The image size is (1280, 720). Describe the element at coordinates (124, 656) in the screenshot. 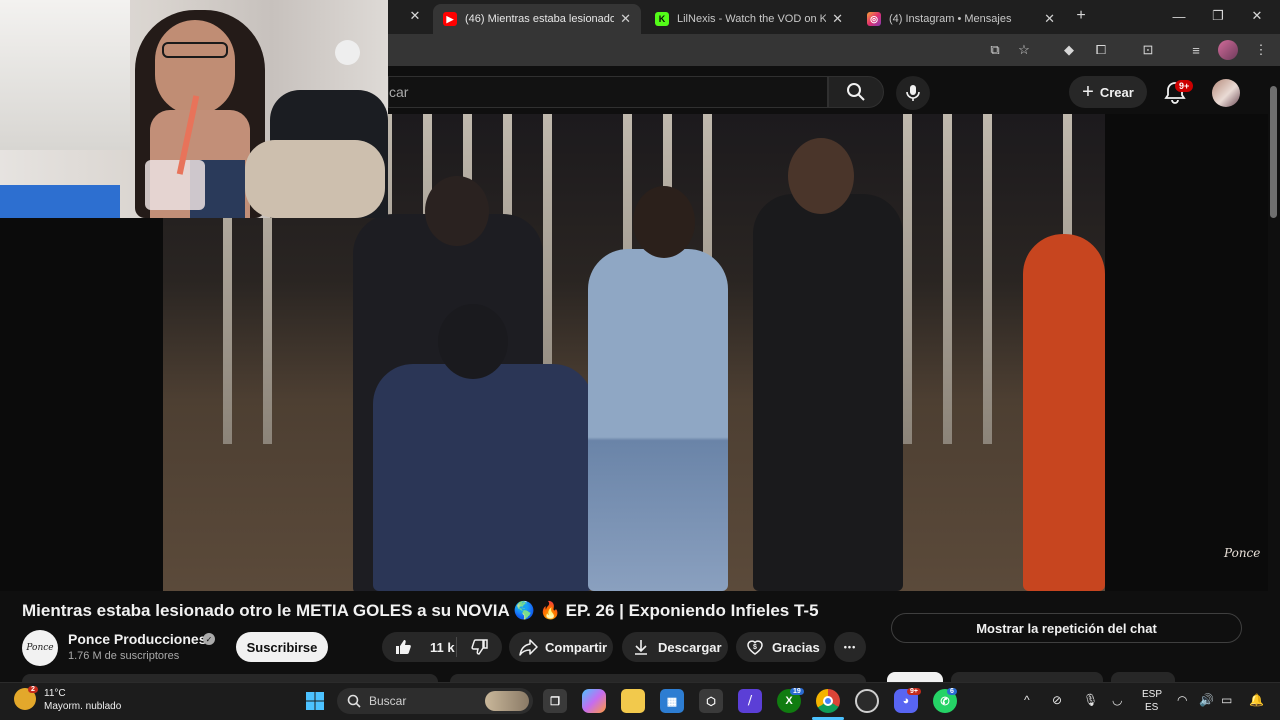

I see `subscriber-count: 1.76 M de suscriptores` at that location.